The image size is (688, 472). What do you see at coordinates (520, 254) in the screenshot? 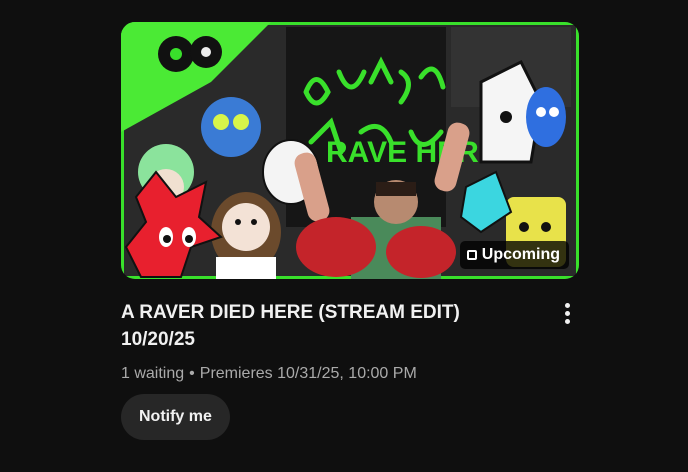
I see `upcoming-badge-label: Upcoming` at bounding box center [520, 254].